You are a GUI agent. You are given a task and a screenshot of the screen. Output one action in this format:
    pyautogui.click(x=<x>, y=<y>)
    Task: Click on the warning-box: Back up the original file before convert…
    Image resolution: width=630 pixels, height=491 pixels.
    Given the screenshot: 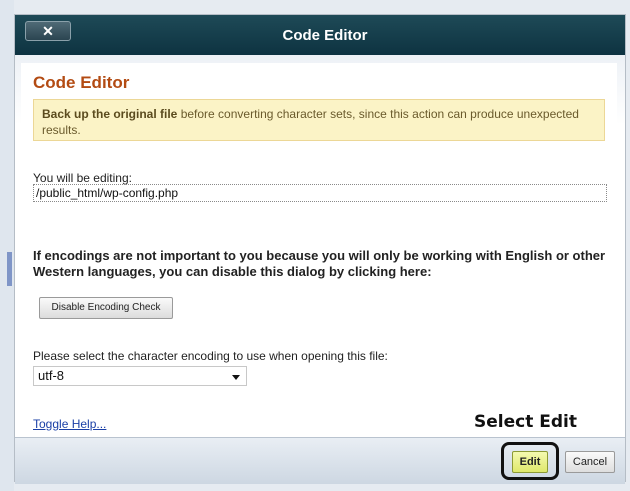 What is the action you would take?
    pyautogui.click(x=319, y=120)
    